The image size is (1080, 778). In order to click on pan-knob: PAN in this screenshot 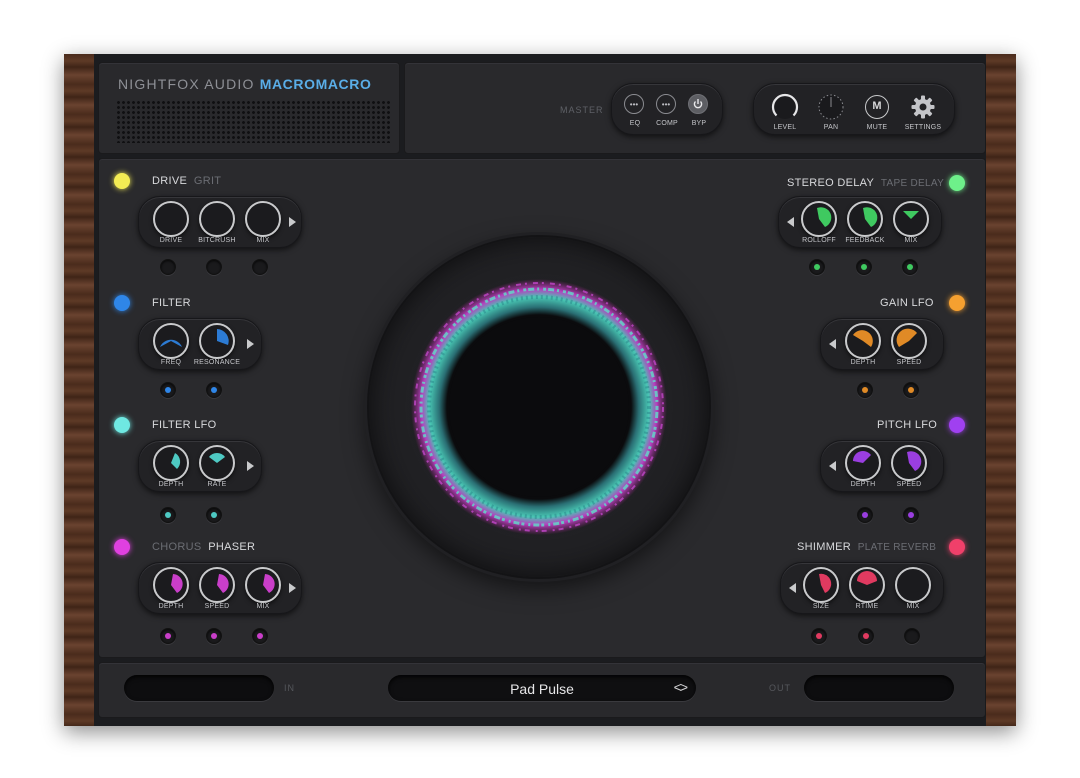, I will do `click(831, 112)`.